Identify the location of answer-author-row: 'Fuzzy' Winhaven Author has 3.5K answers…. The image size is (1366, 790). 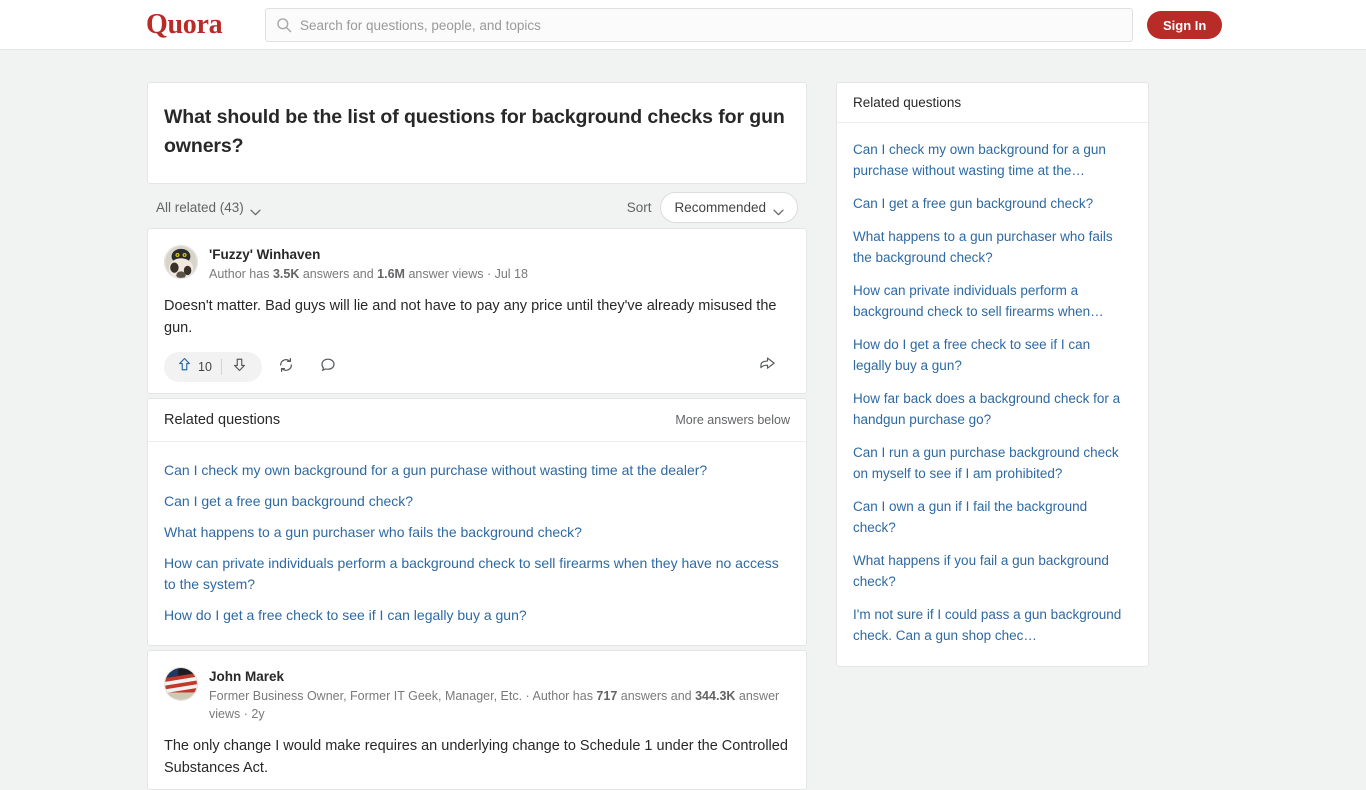
(477, 264).